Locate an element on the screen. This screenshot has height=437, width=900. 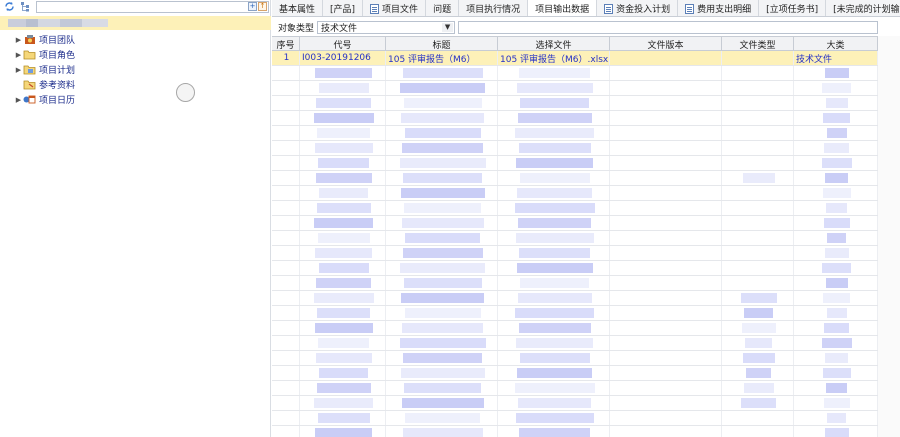
refresh-icon is located at coordinates (9, 6).